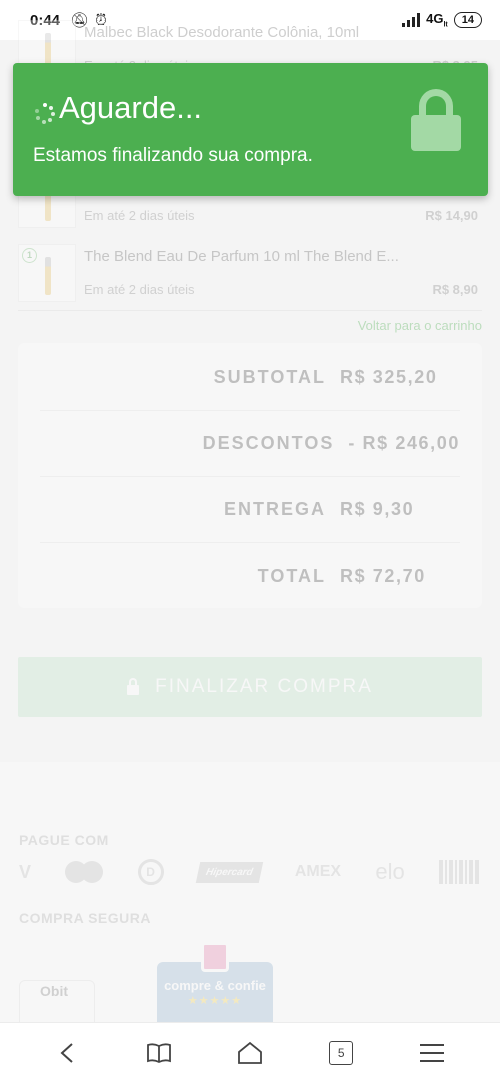 The width and height of the screenshot is (500, 1082). I want to click on visa-icon: V, so click(25, 871).